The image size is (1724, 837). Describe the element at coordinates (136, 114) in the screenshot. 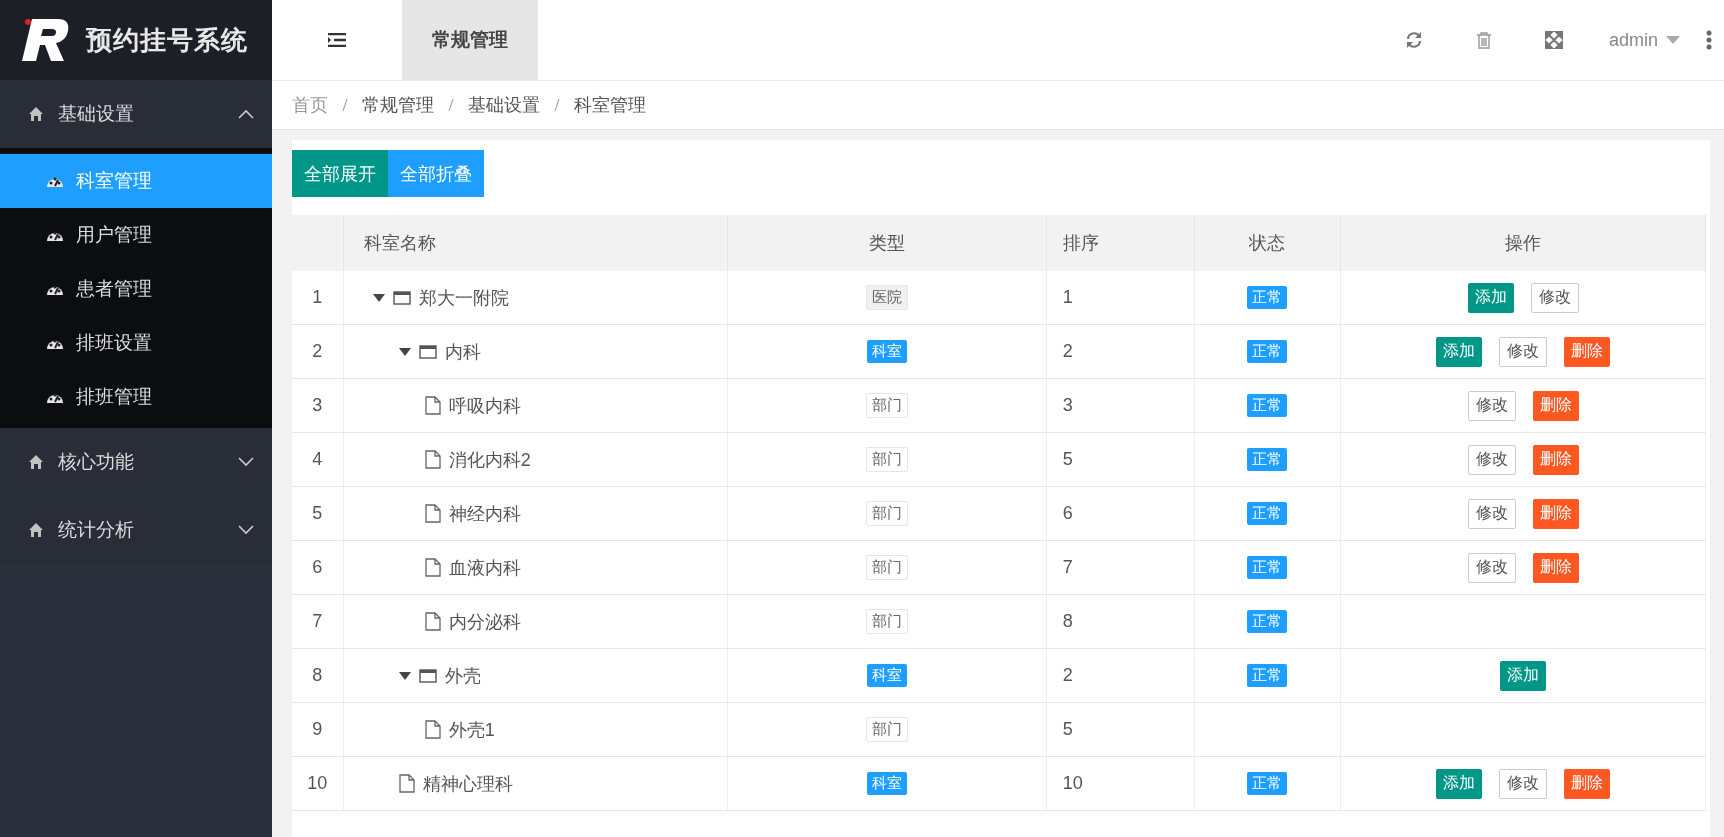

I see `menu-group: 基础设置` at that location.